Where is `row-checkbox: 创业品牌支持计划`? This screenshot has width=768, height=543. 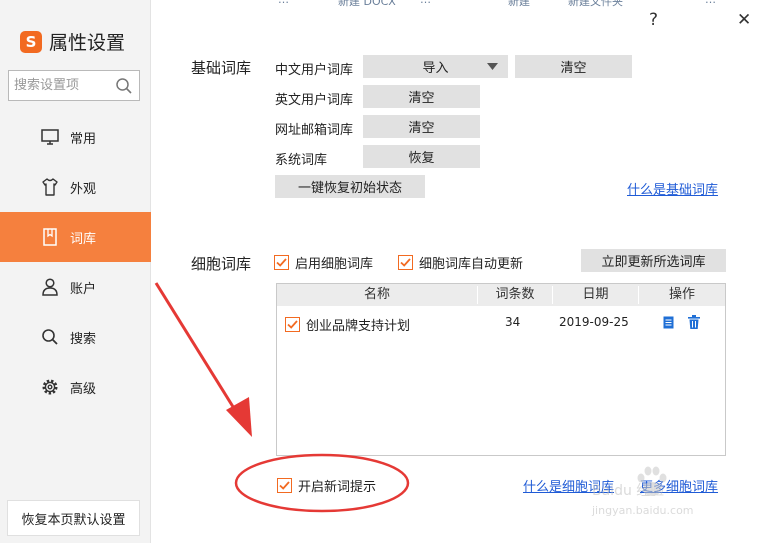
row-checkbox: 创业品牌支持计划 is located at coordinates (347, 324).